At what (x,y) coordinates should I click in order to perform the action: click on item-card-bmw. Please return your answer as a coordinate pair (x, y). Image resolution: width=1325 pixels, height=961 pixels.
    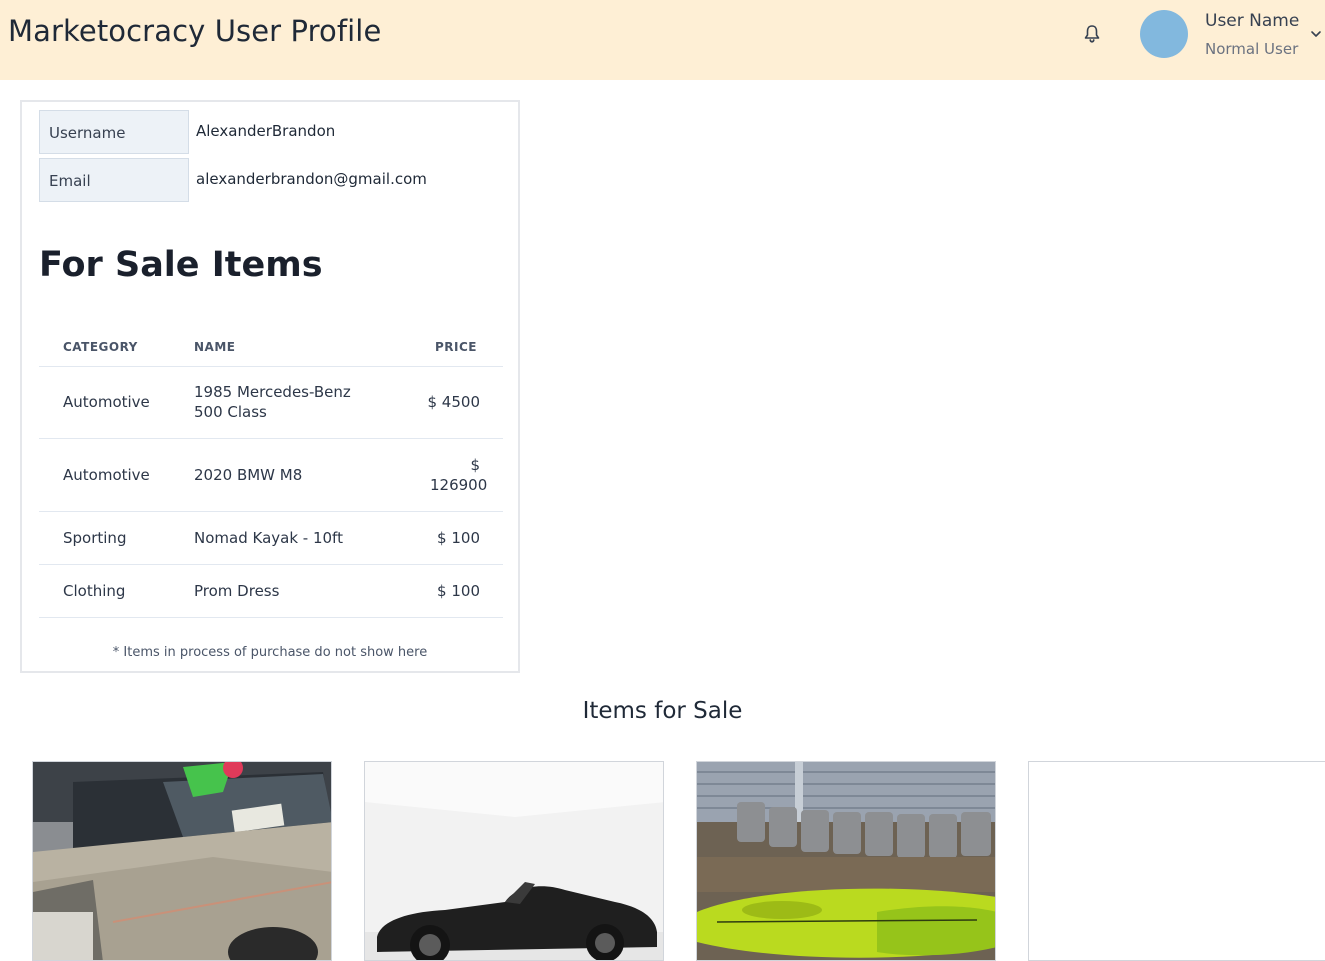
    Looking at the image, I should click on (514, 861).